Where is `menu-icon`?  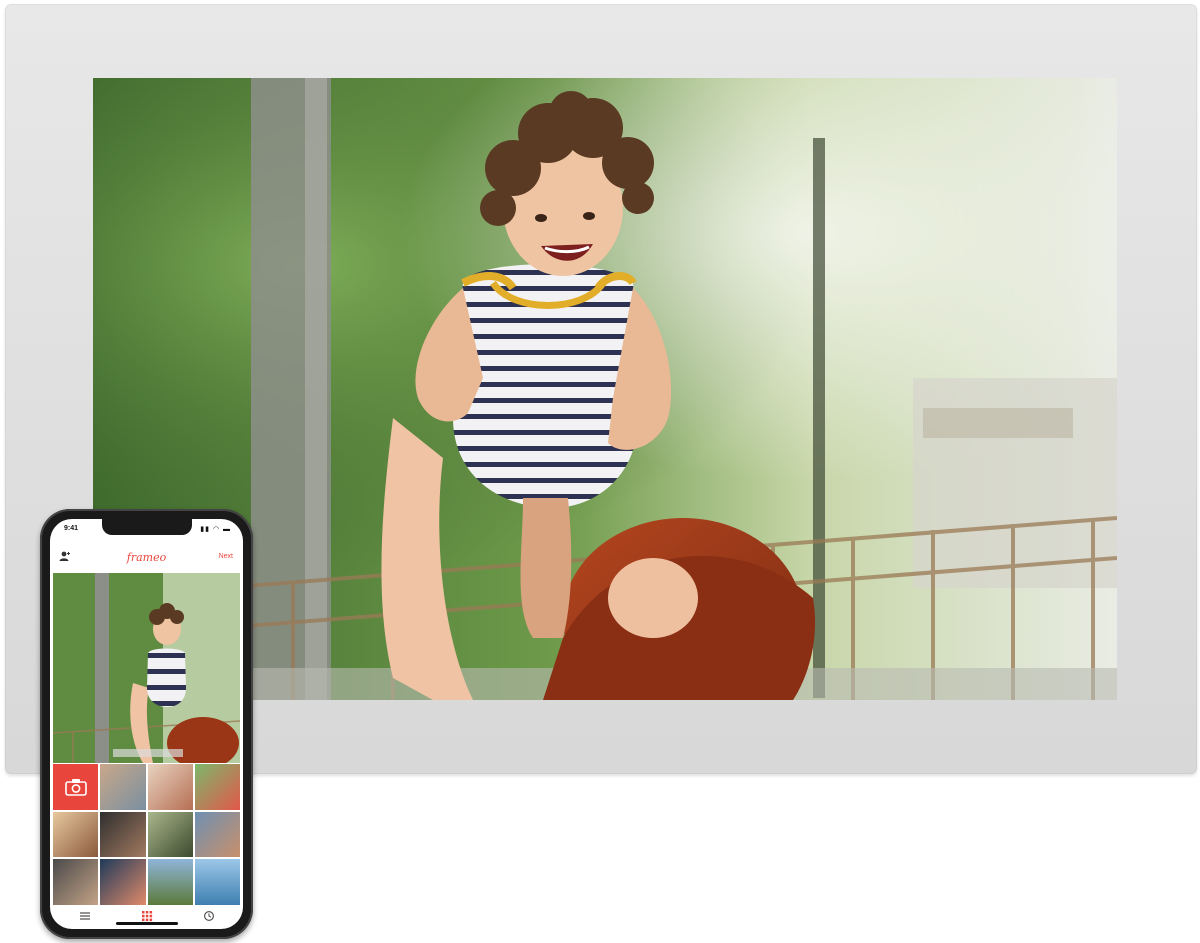
menu-icon is located at coordinates (85, 916).